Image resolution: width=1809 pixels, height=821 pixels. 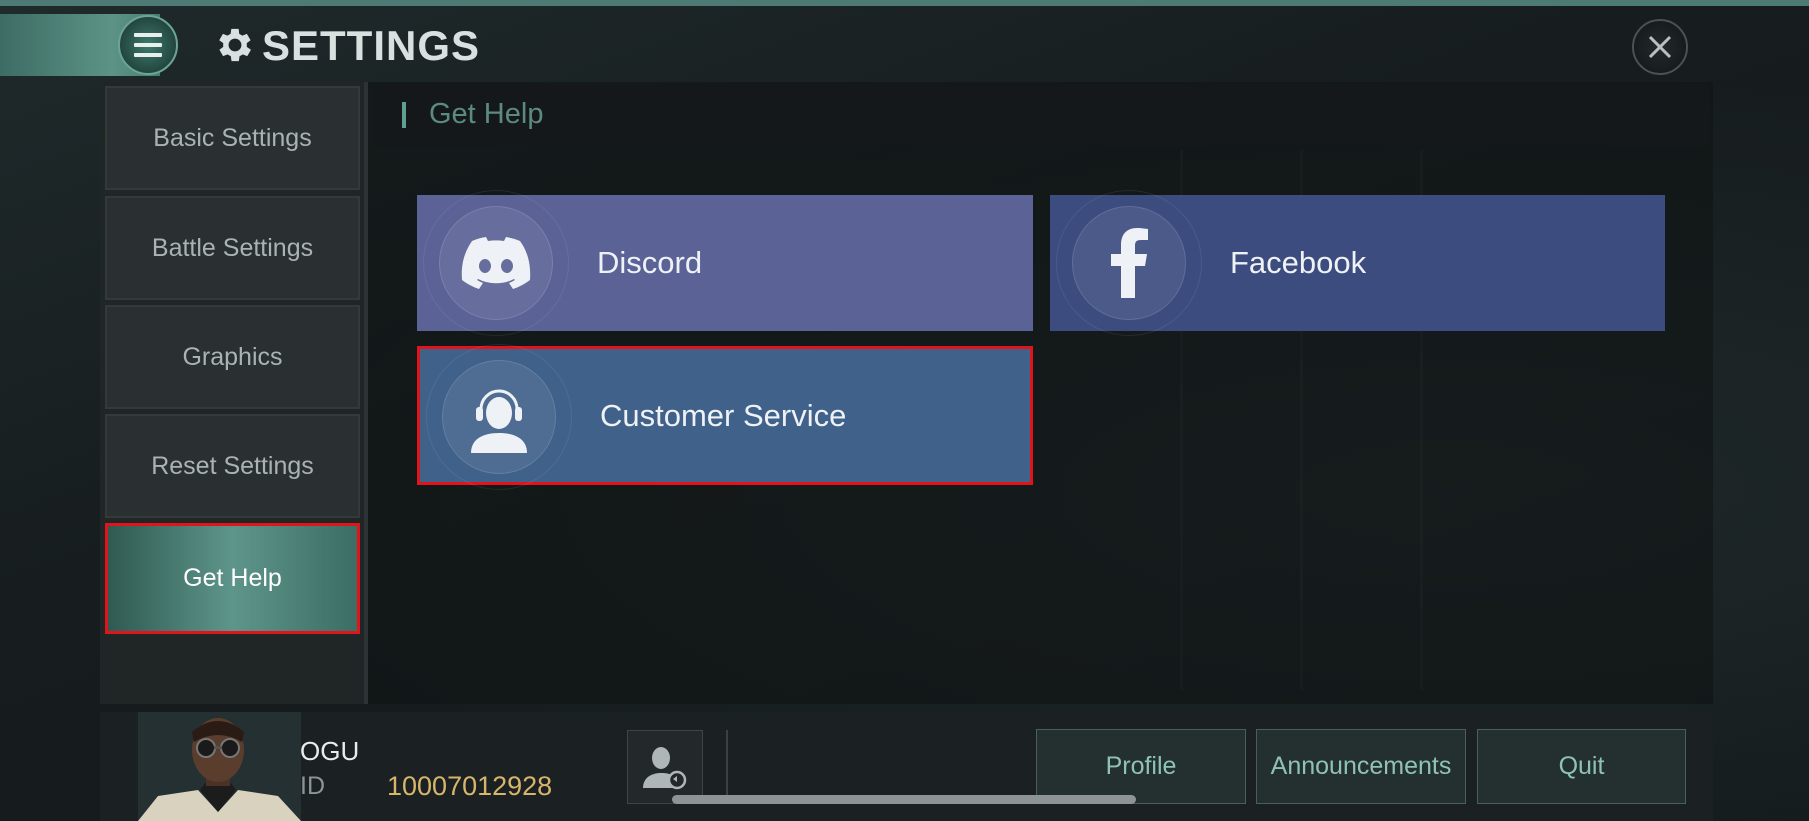 I want to click on switch-account-button, so click(x=665, y=767).